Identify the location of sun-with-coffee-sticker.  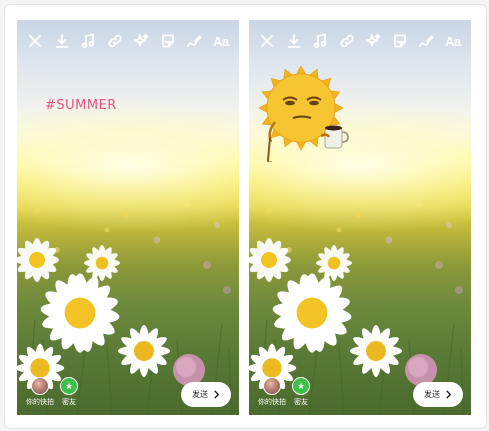
(307, 114).